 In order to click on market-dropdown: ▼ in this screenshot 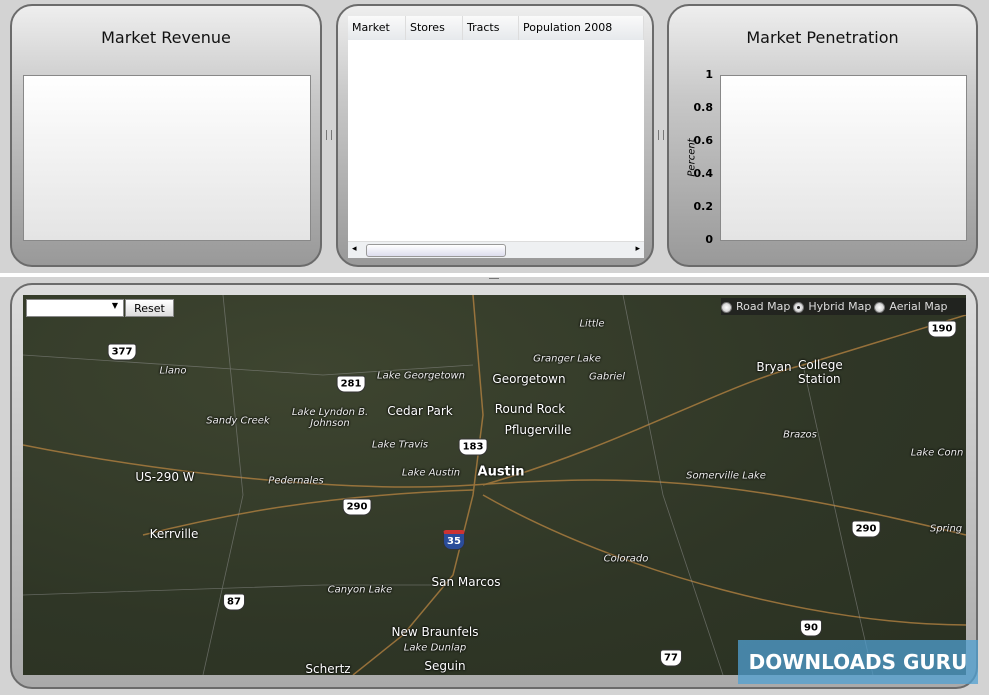, I will do `click(75, 308)`.